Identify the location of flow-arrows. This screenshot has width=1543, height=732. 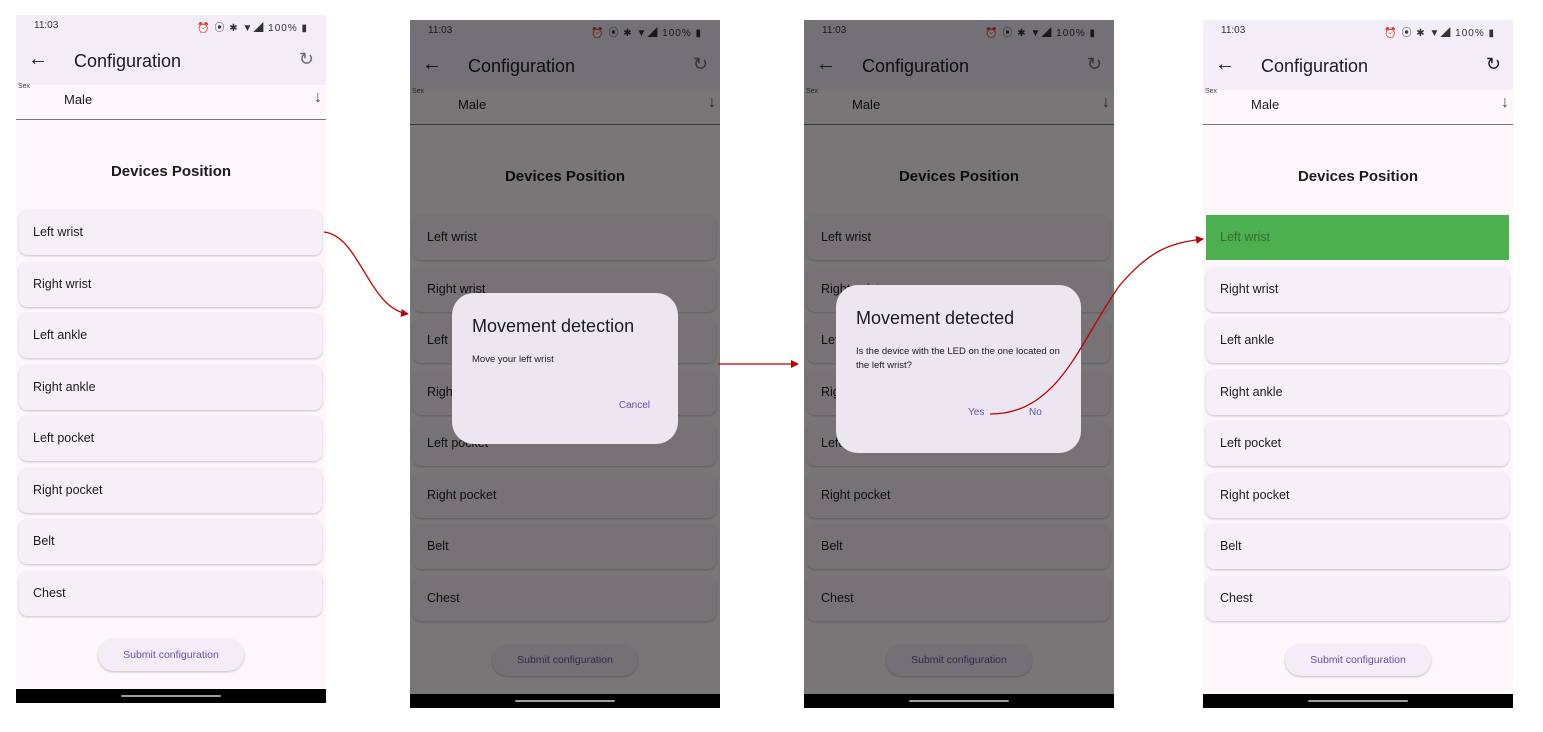
(763, 323).